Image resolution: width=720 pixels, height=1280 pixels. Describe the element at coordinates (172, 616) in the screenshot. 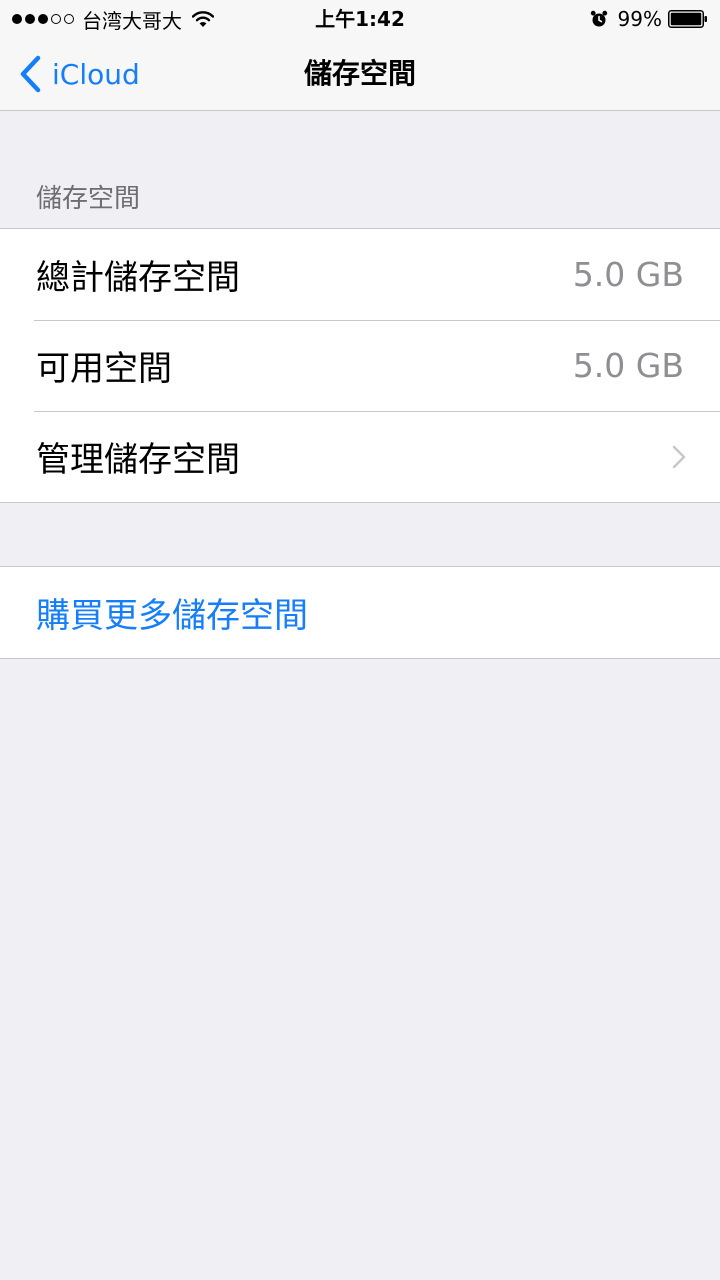

I see `buy-more-storage-label: 購買更多儲存空間` at that location.